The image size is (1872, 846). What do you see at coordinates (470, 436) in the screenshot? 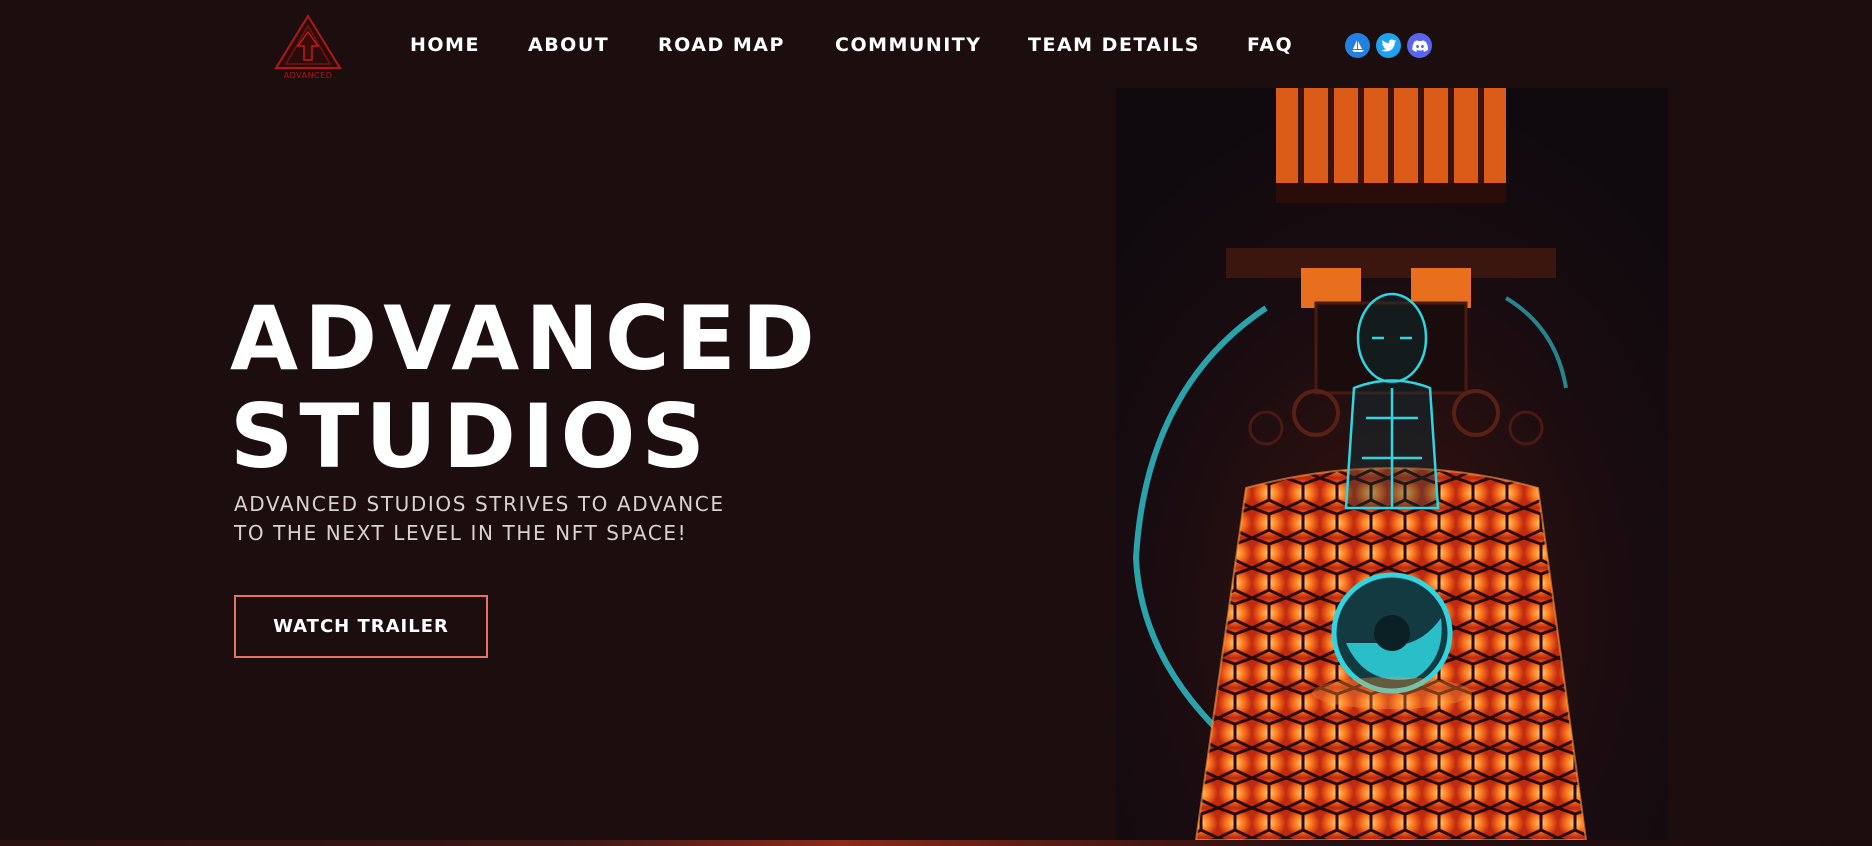
I see `hero-title-line-2: STUDIOS` at bounding box center [470, 436].